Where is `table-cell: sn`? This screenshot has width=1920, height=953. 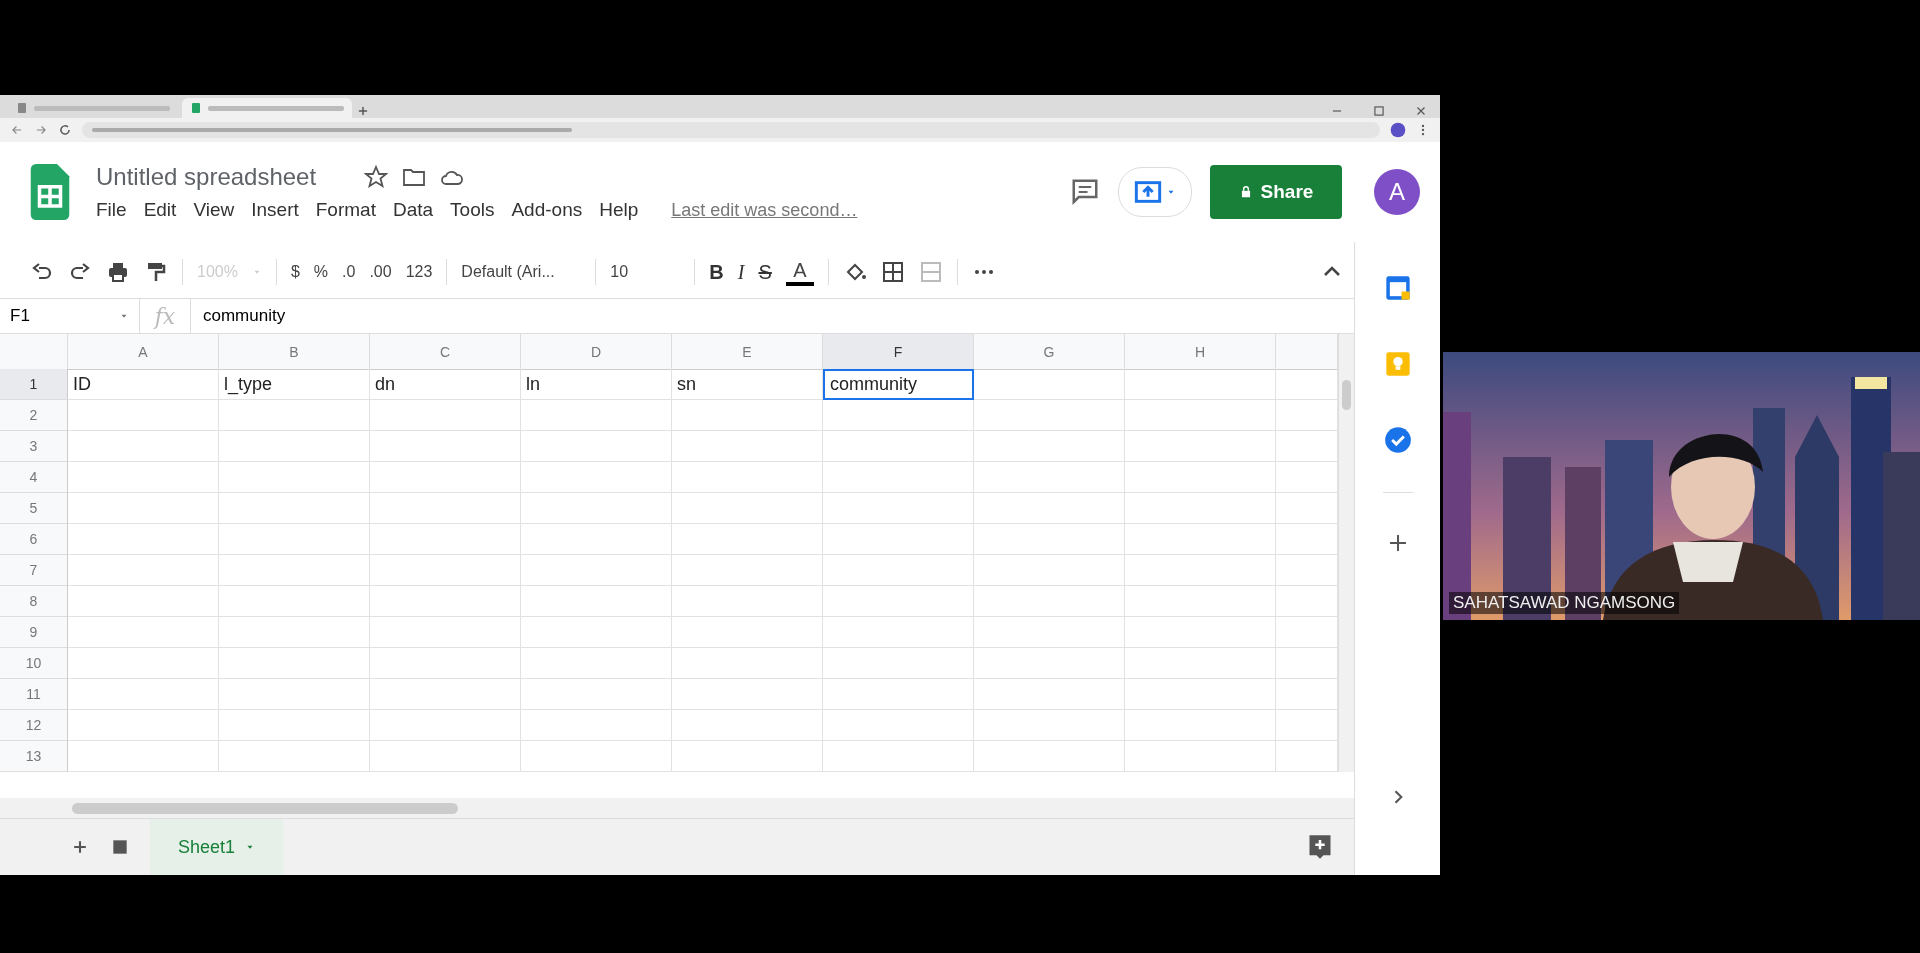
table-cell: sn is located at coordinates (747, 384).